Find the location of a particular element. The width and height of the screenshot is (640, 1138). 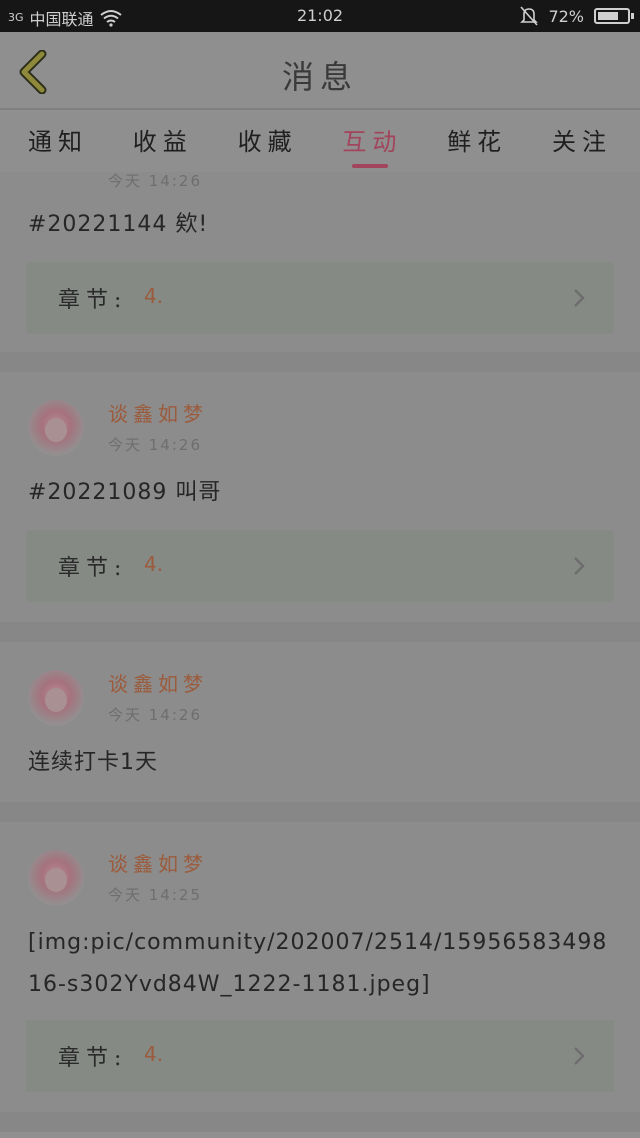

post-time: 今天 14:25 is located at coordinates (155, 895).